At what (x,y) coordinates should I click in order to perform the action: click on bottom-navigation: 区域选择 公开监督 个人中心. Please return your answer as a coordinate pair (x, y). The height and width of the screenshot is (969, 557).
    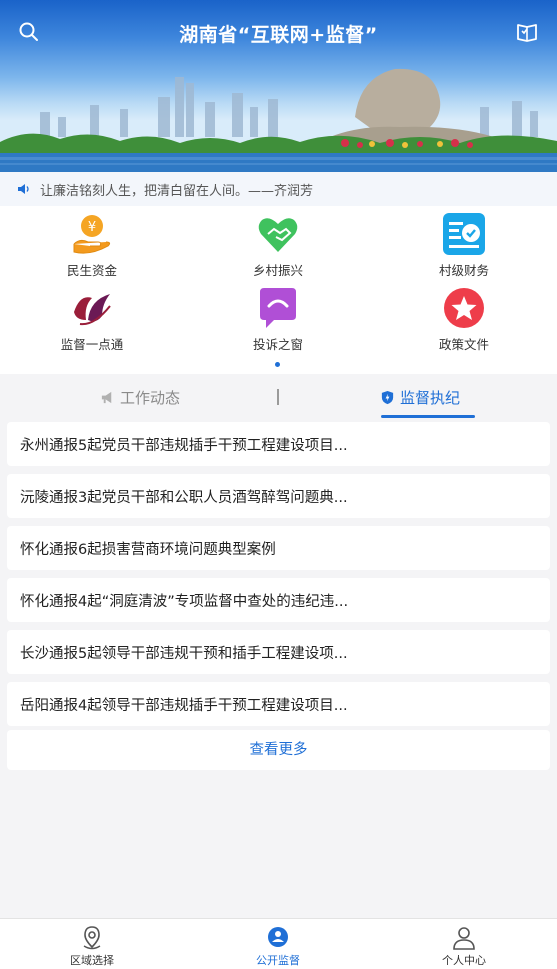
    Looking at the image, I should click on (278, 943).